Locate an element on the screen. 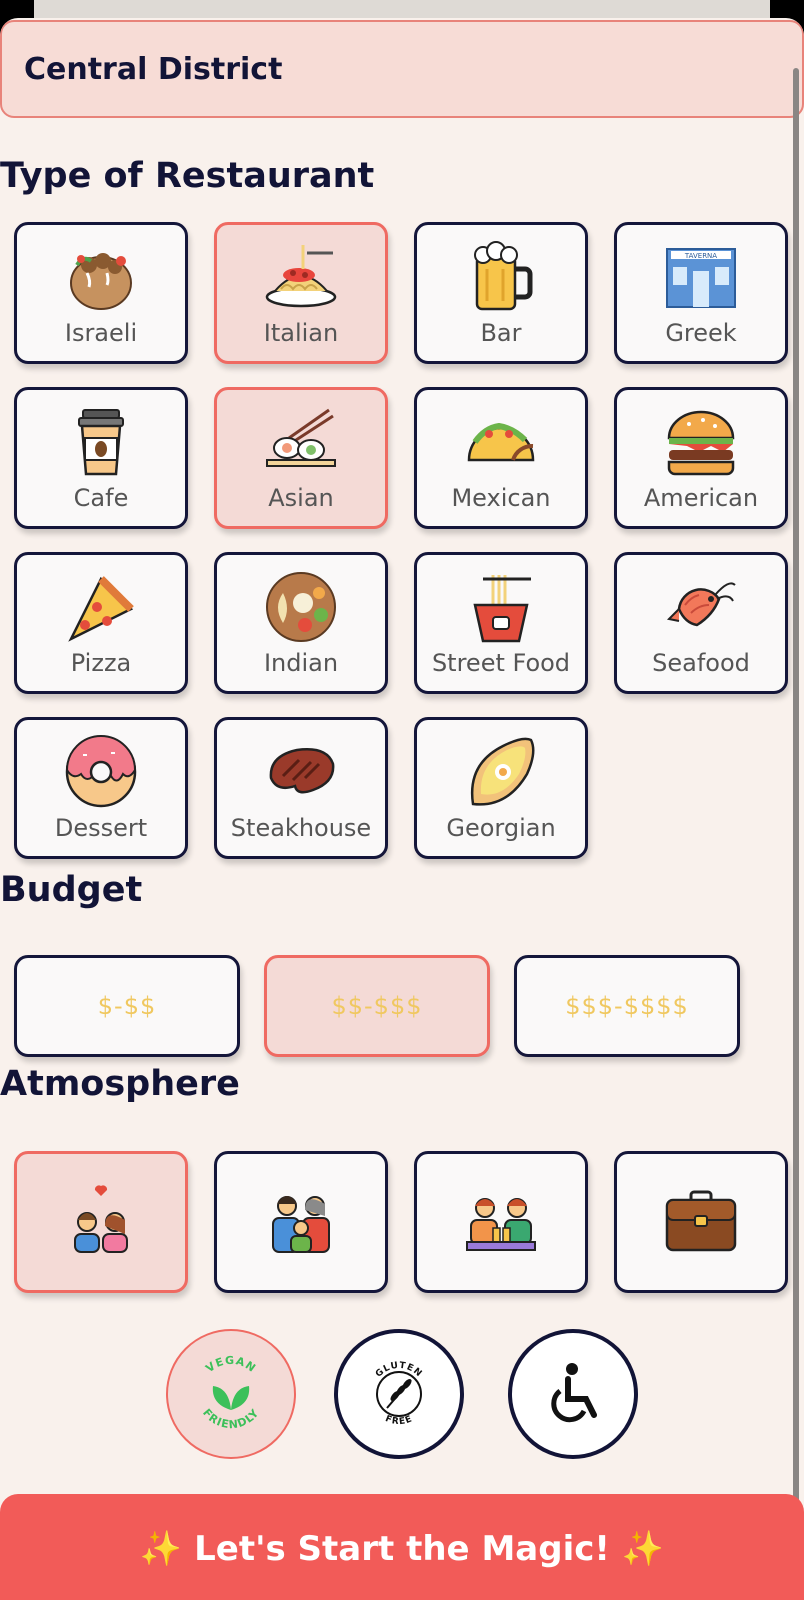 The height and width of the screenshot is (1600, 804). atmosphere-option-business is located at coordinates (701, 1222).